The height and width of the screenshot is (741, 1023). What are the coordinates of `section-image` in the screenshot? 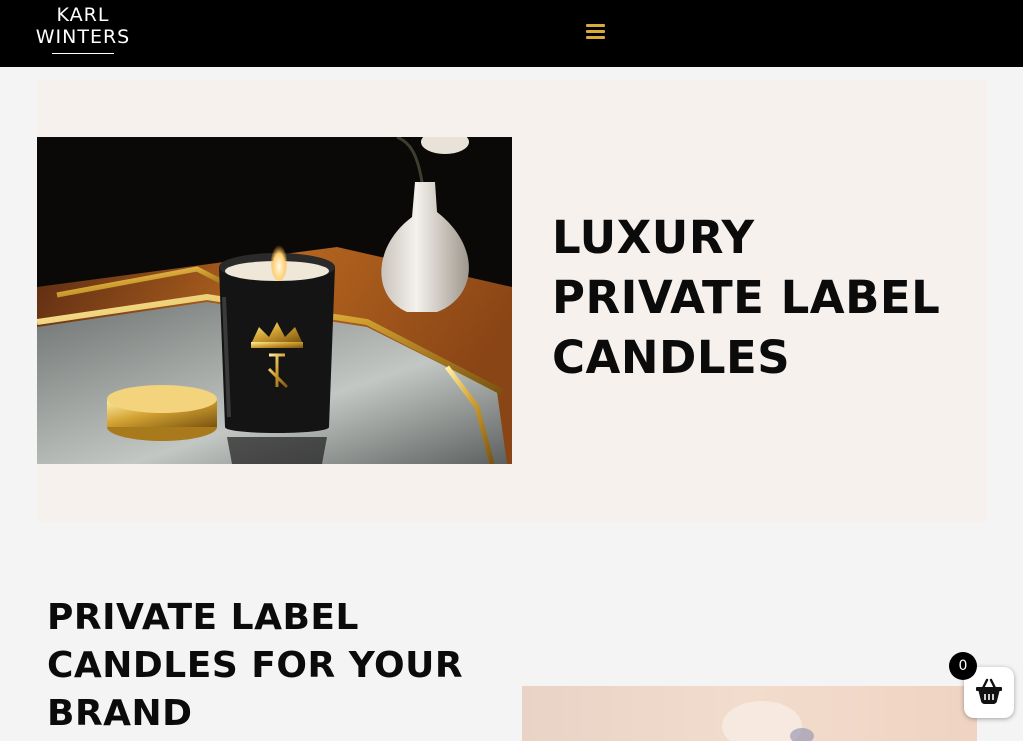 It's located at (749, 713).